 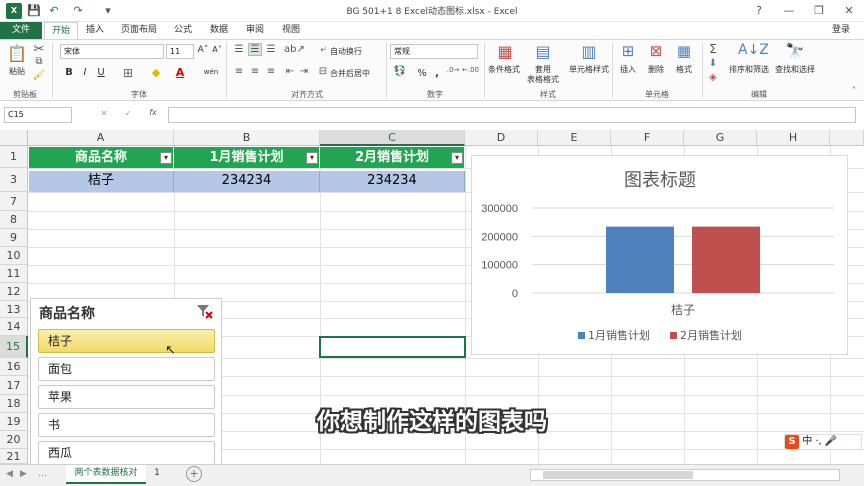 What do you see at coordinates (656, 69) in the screenshot?
I see `delete-cells-button: 删除` at bounding box center [656, 69].